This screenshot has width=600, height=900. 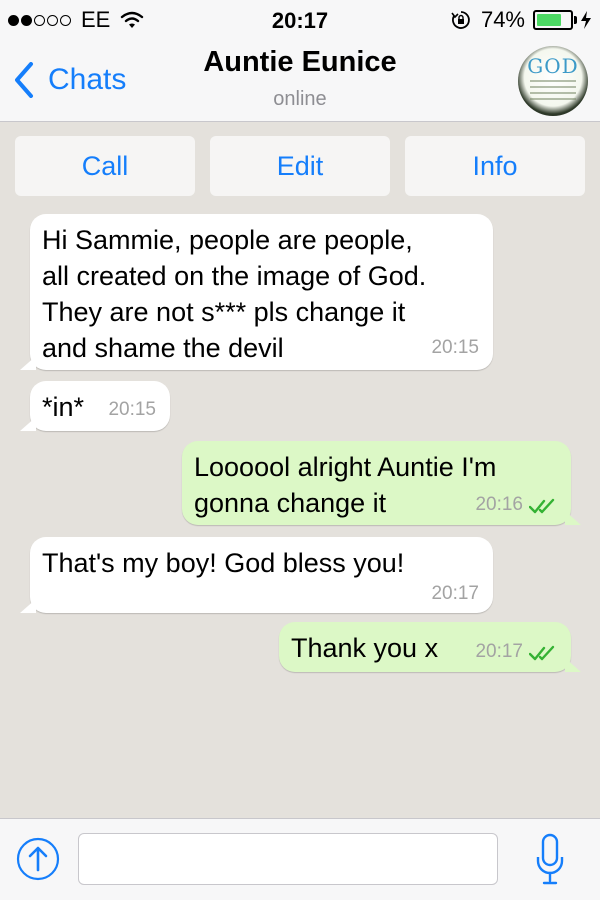 I want to click on battery-icon, so click(x=553, y=20).